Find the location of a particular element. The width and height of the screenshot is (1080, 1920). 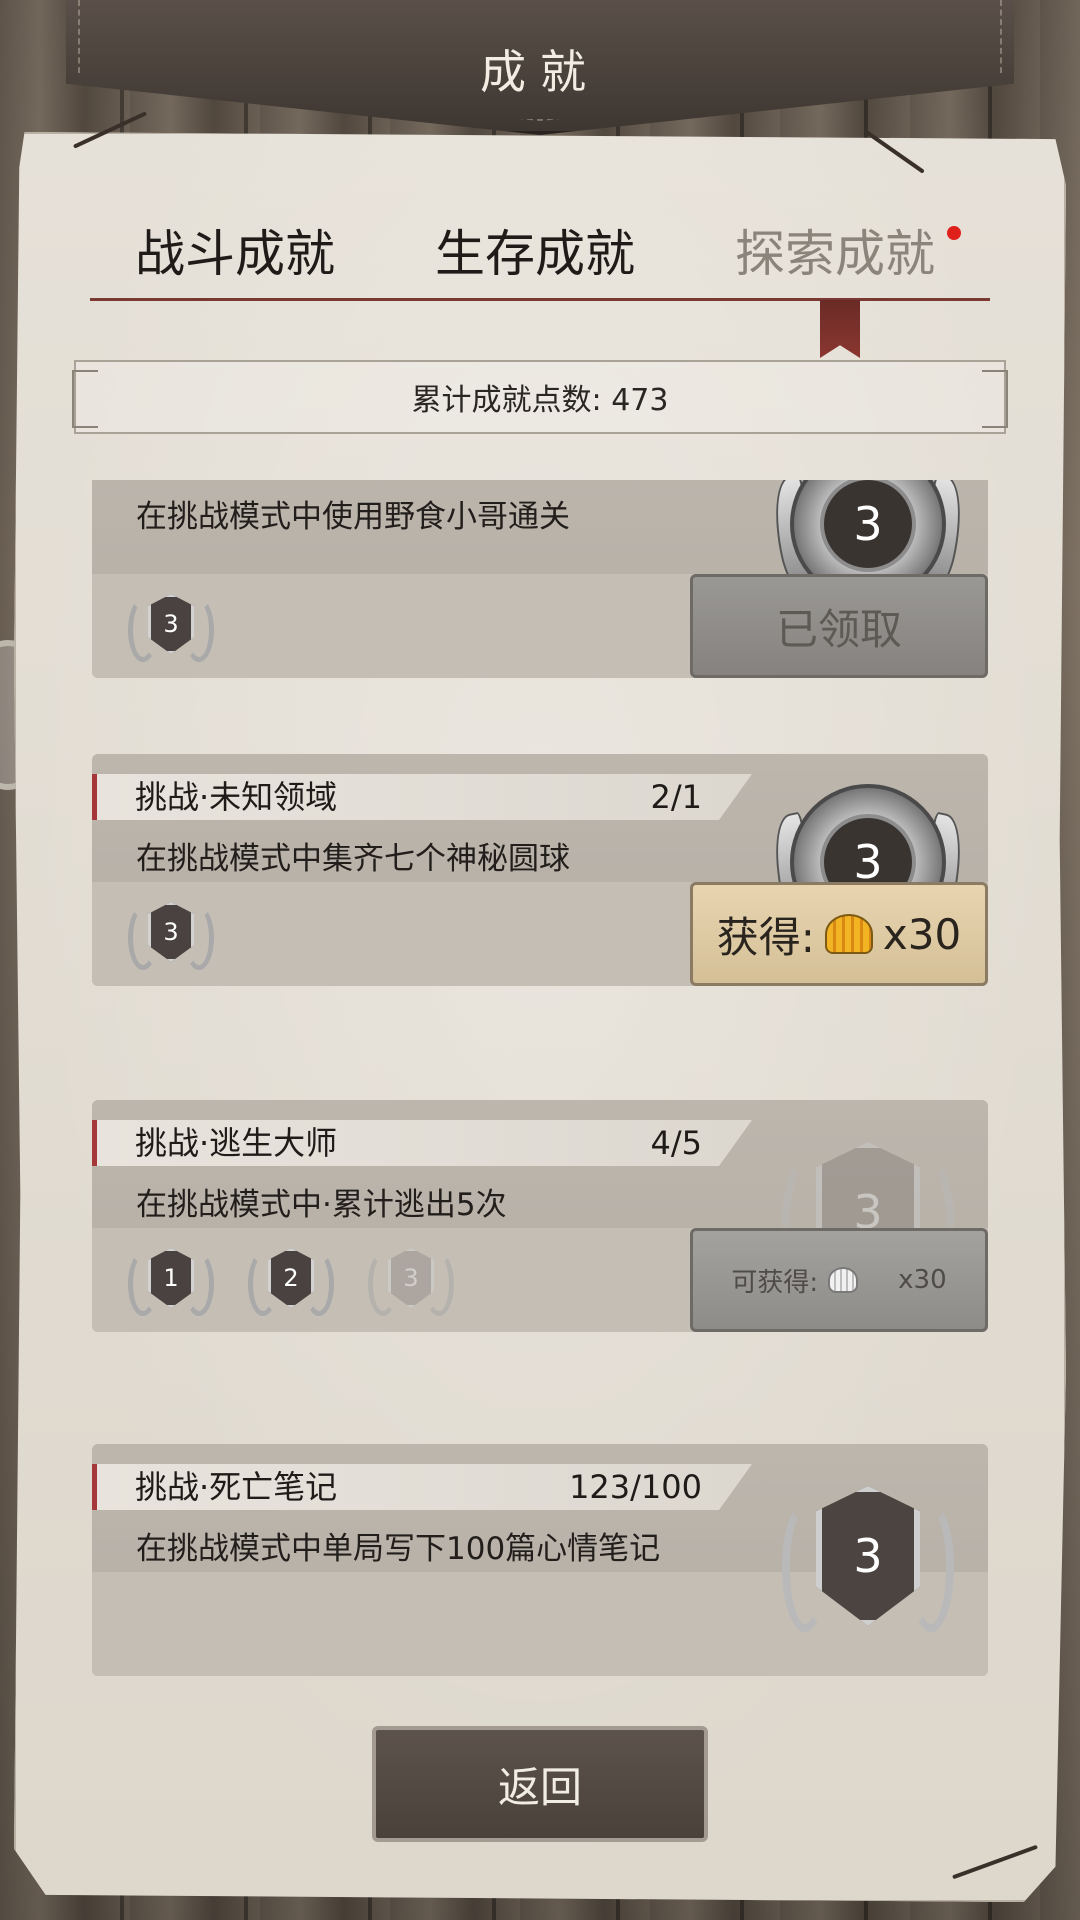

achievement-points-bar: 累计成就点数: 473 is located at coordinates (540, 397).